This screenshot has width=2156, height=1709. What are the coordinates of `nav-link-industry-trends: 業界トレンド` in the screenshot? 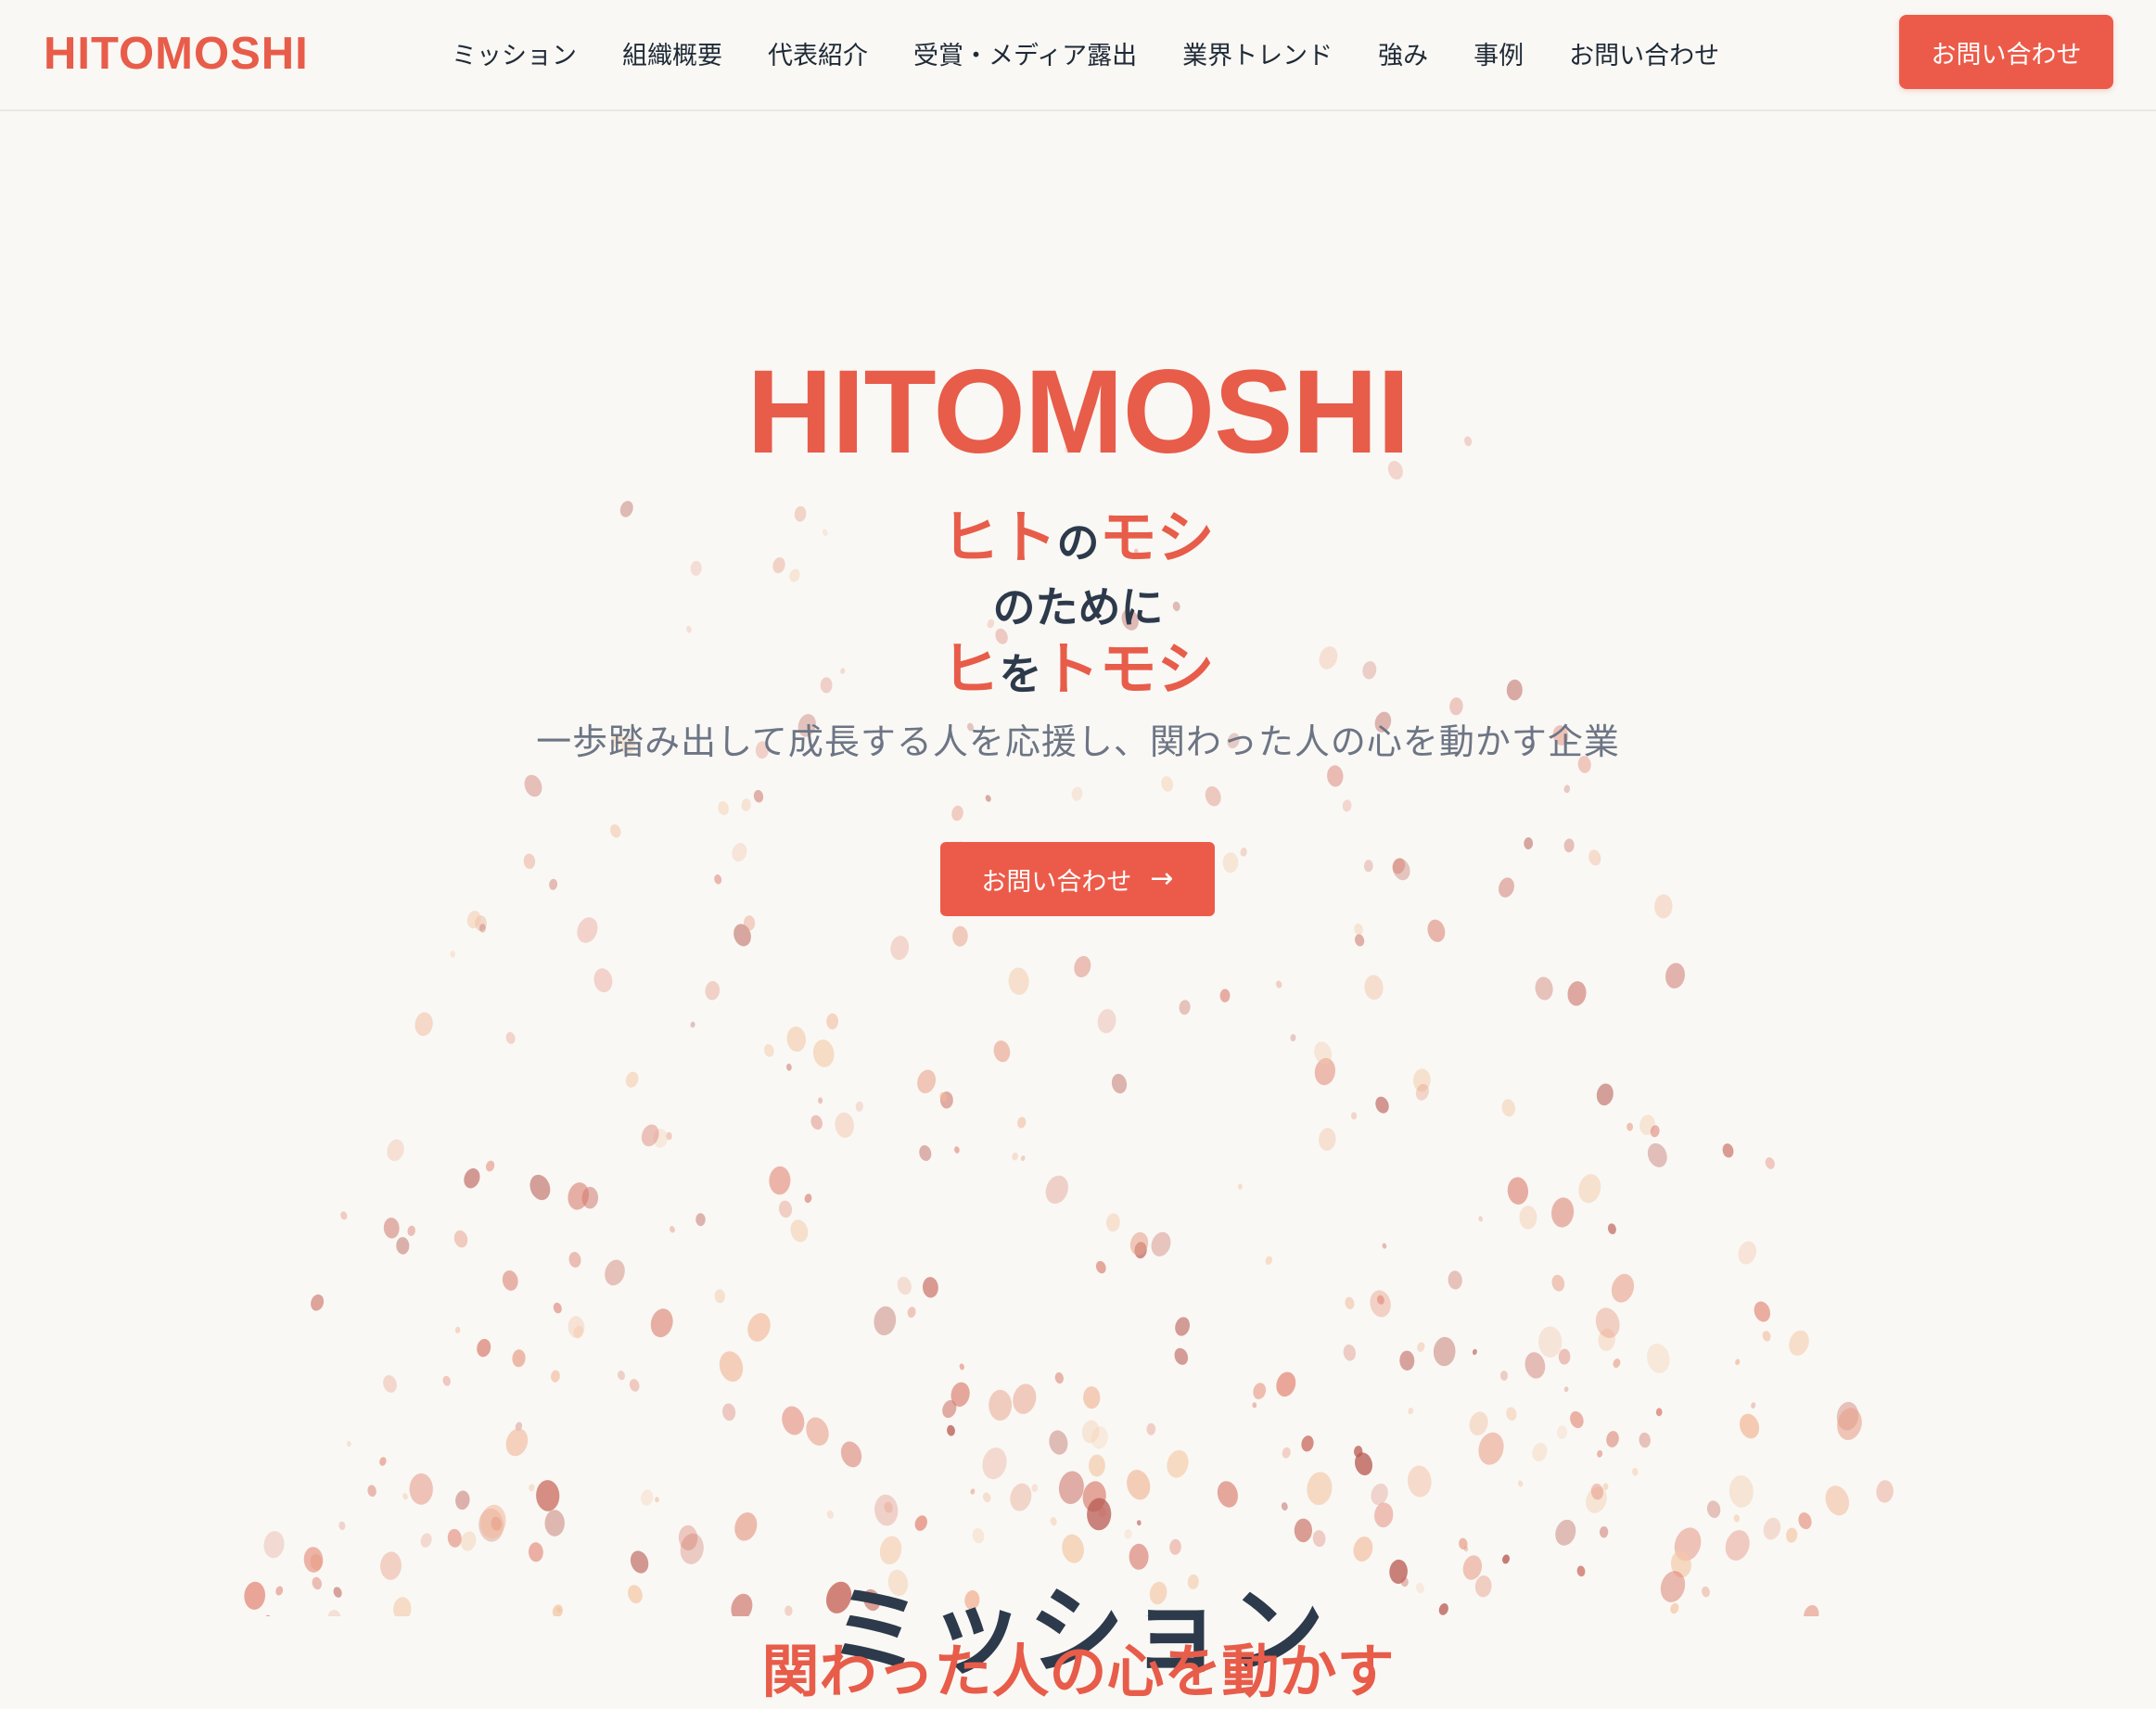 It's located at (1258, 53).